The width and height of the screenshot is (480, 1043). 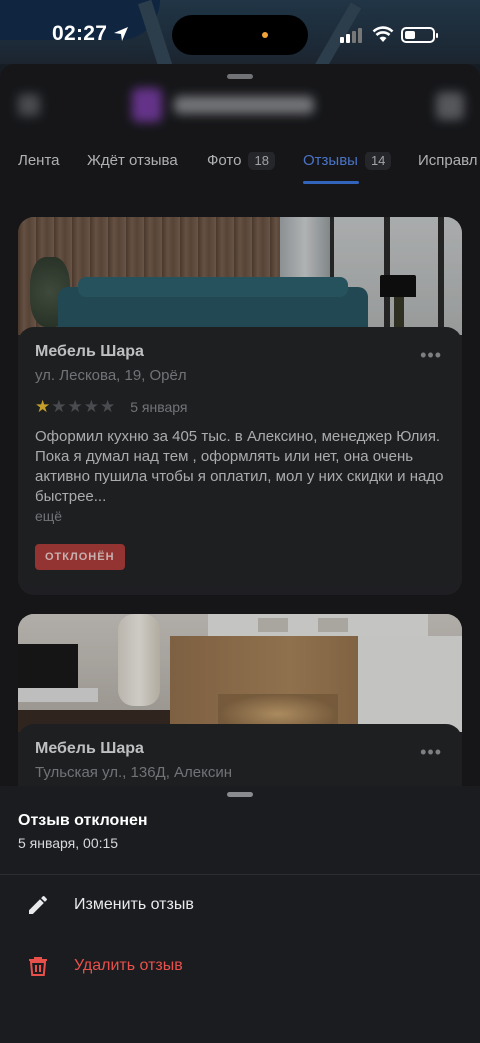 What do you see at coordinates (128, 965) in the screenshot?
I see `delete-review-label: Удалить отзыв` at bounding box center [128, 965].